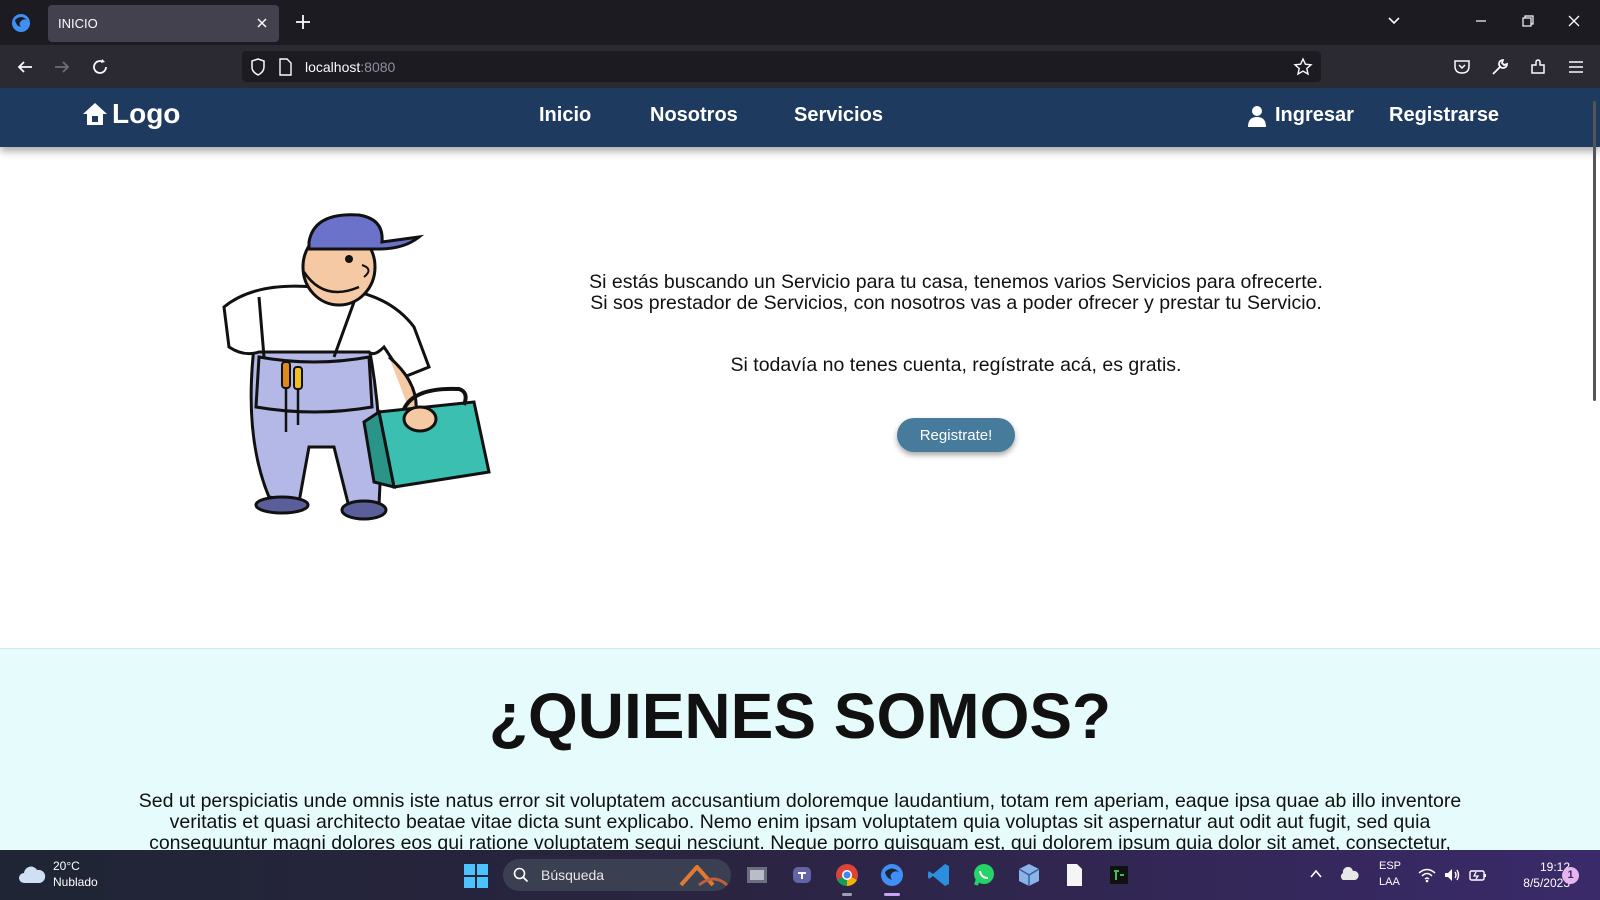 The height and width of the screenshot is (900, 1600). I want to click on firefox-active-indicator, so click(892, 894).